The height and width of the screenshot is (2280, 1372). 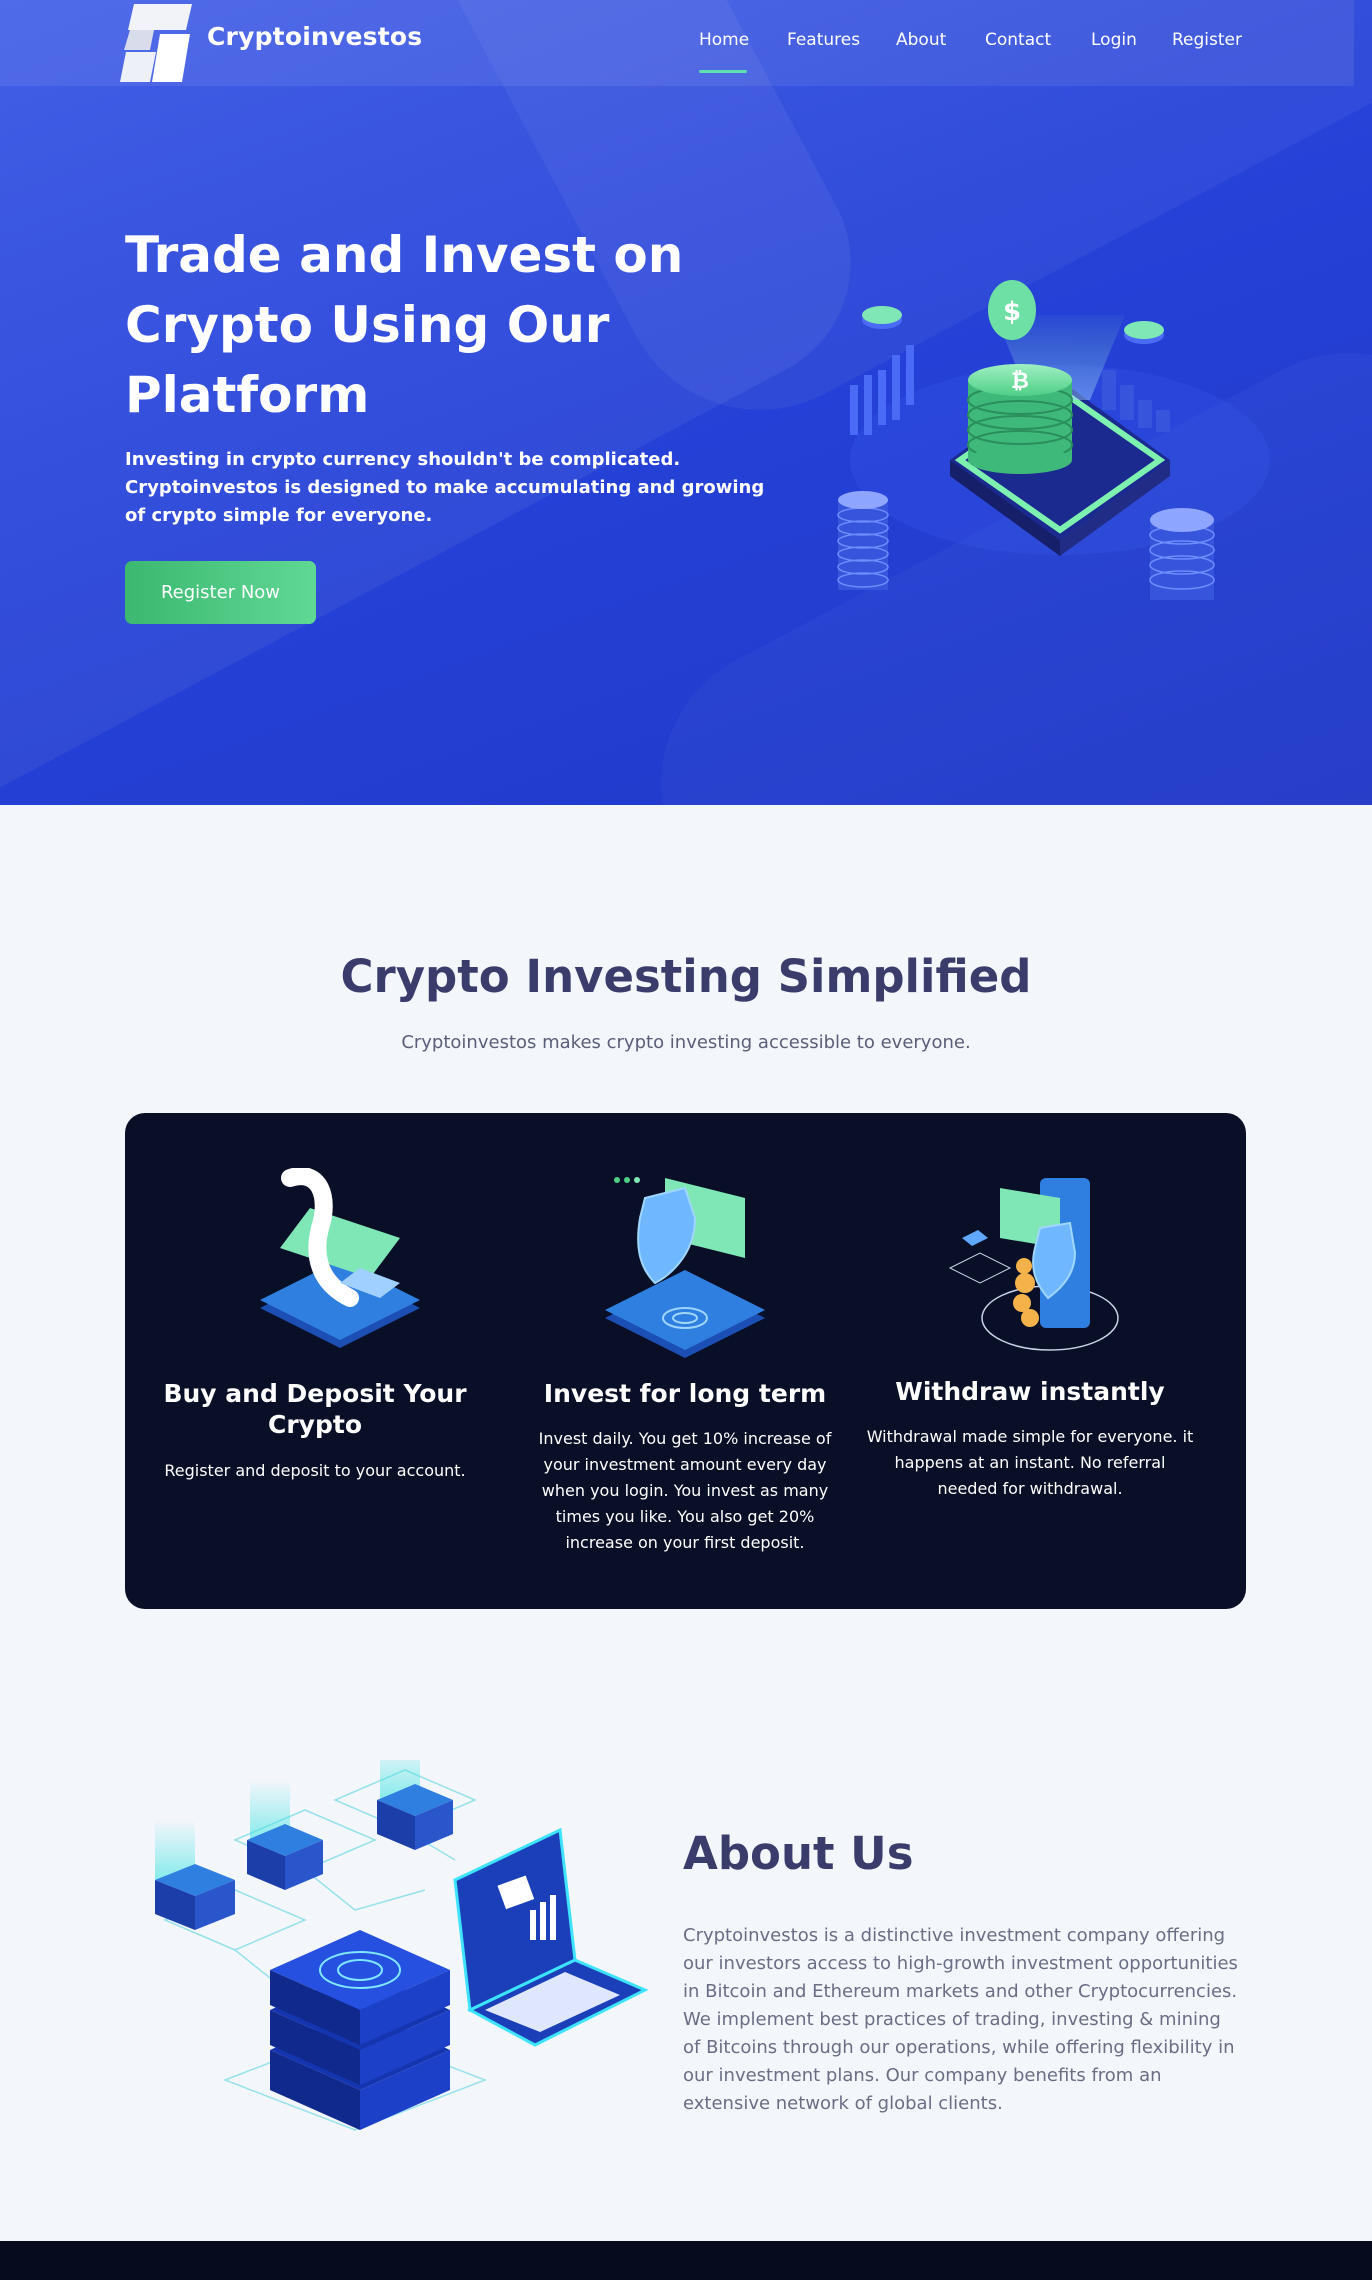 I want to click on nav-active-indicator, so click(x=723, y=71).